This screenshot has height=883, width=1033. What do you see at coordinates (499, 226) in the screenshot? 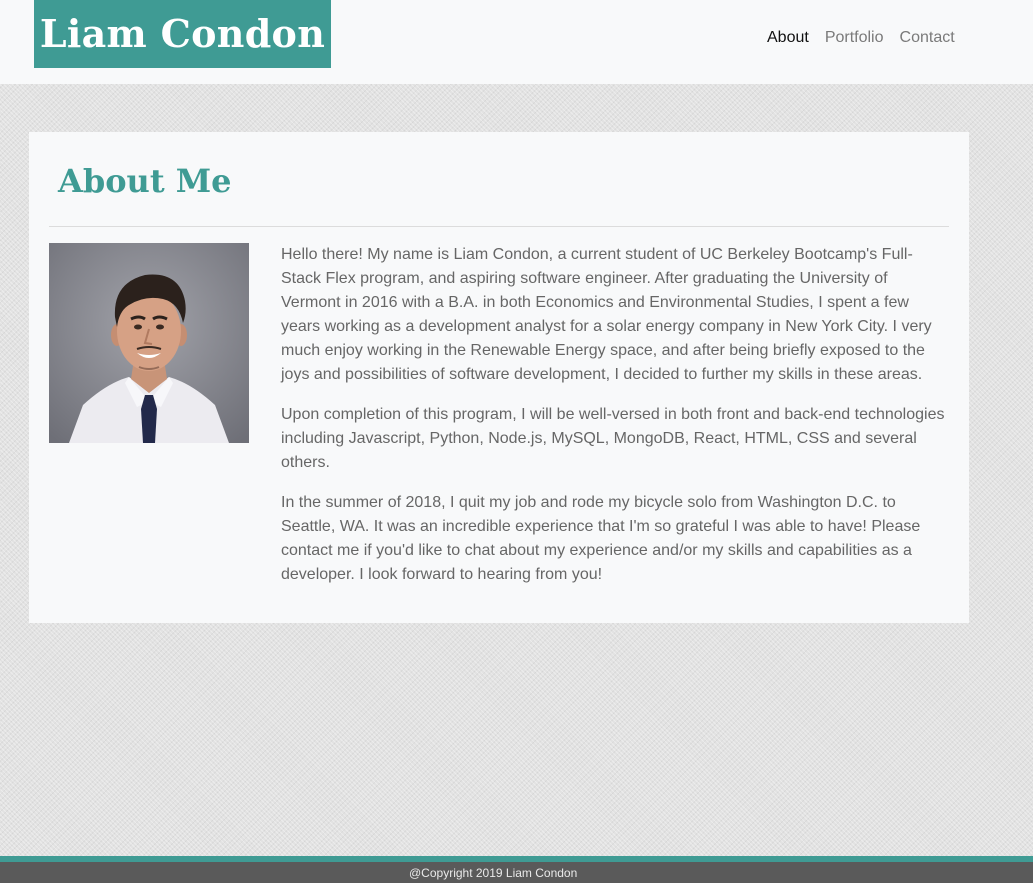
I see `title-divider` at bounding box center [499, 226].